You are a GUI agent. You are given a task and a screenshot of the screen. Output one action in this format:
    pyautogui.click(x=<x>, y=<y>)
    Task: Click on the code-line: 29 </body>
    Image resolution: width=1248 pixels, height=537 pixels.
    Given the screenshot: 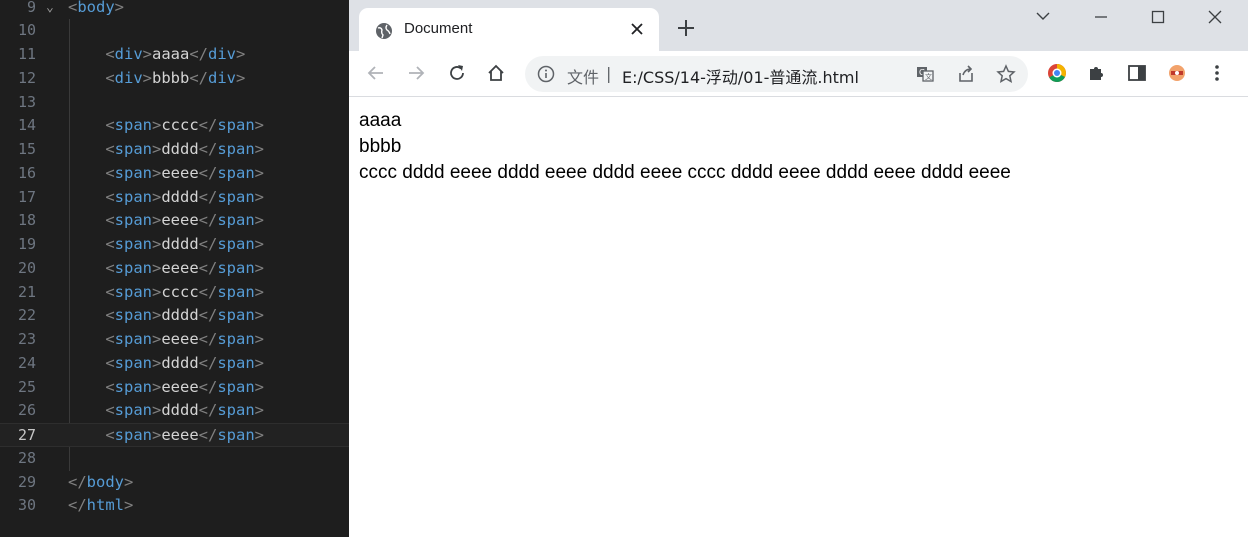 What is the action you would take?
    pyautogui.click(x=174, y=483)
    